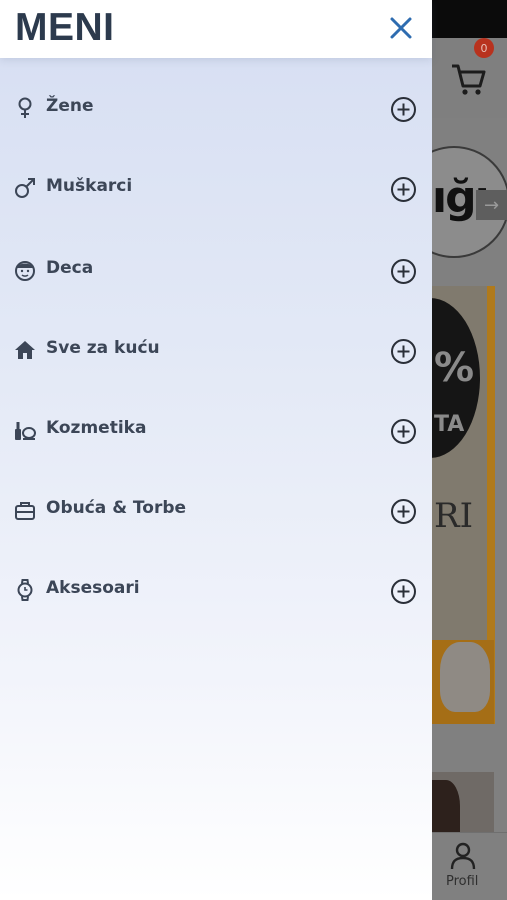 The width and height of the screenshot is (507, 900). I want to click on product-photo-detail, so click(446, 806).